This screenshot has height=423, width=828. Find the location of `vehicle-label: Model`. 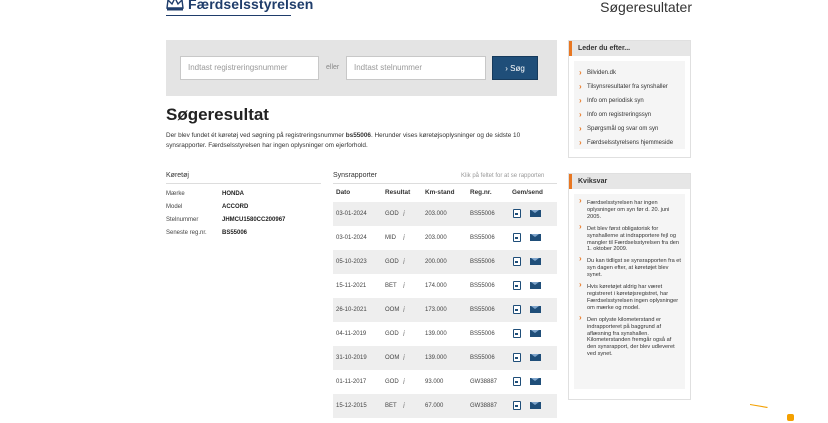

vehicle-label: Model is located at coordinates (174, 207).